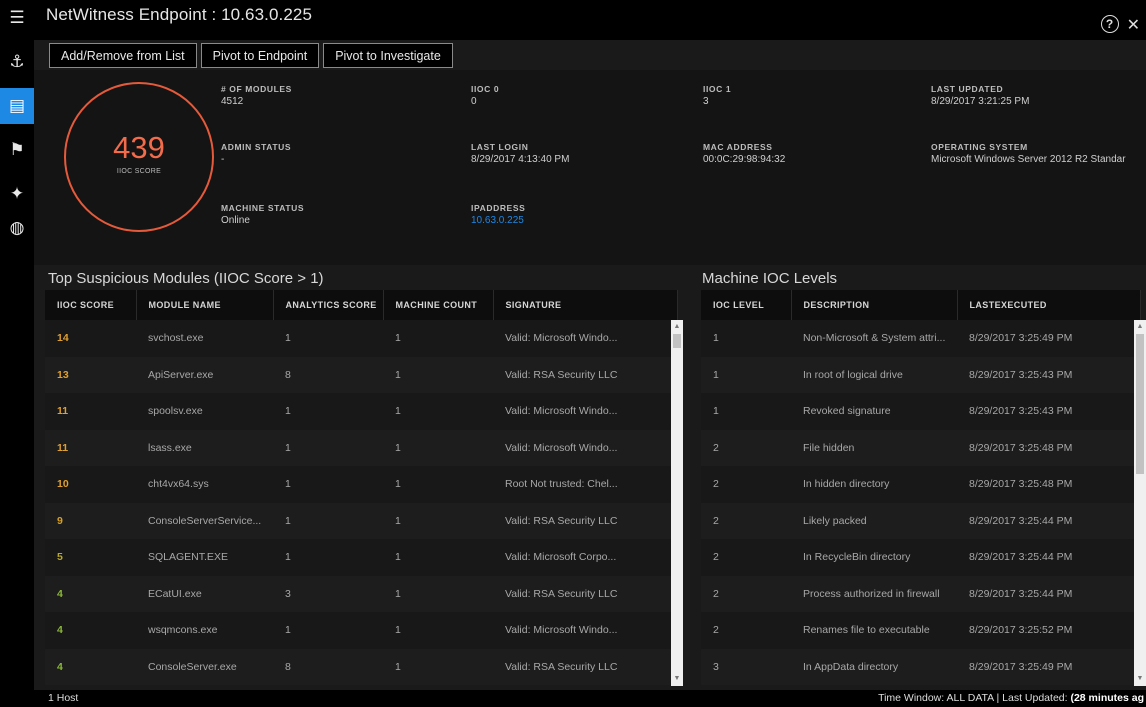 The height and width of the screenshot is (707, 1146). I want to click on module-name-cell: ApiServer.exe, so click(204, 374).